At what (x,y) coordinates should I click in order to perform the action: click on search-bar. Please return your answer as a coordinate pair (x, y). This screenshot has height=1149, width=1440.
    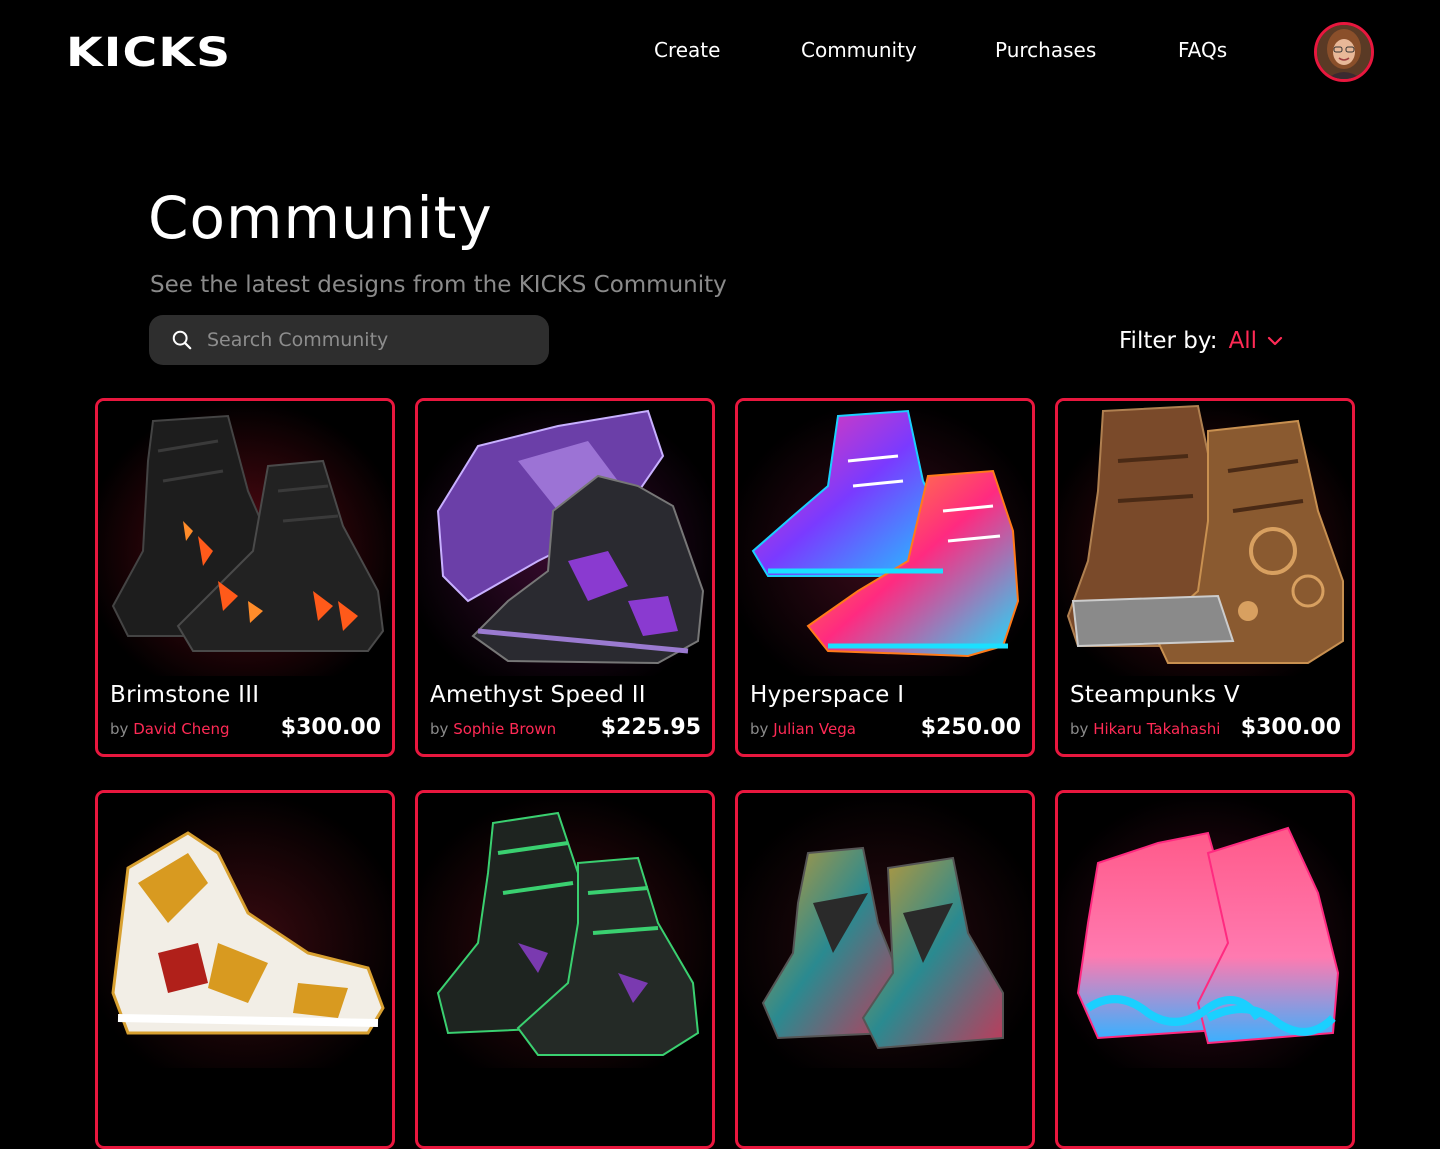
    Looking at the image, I should click on (349, 340).